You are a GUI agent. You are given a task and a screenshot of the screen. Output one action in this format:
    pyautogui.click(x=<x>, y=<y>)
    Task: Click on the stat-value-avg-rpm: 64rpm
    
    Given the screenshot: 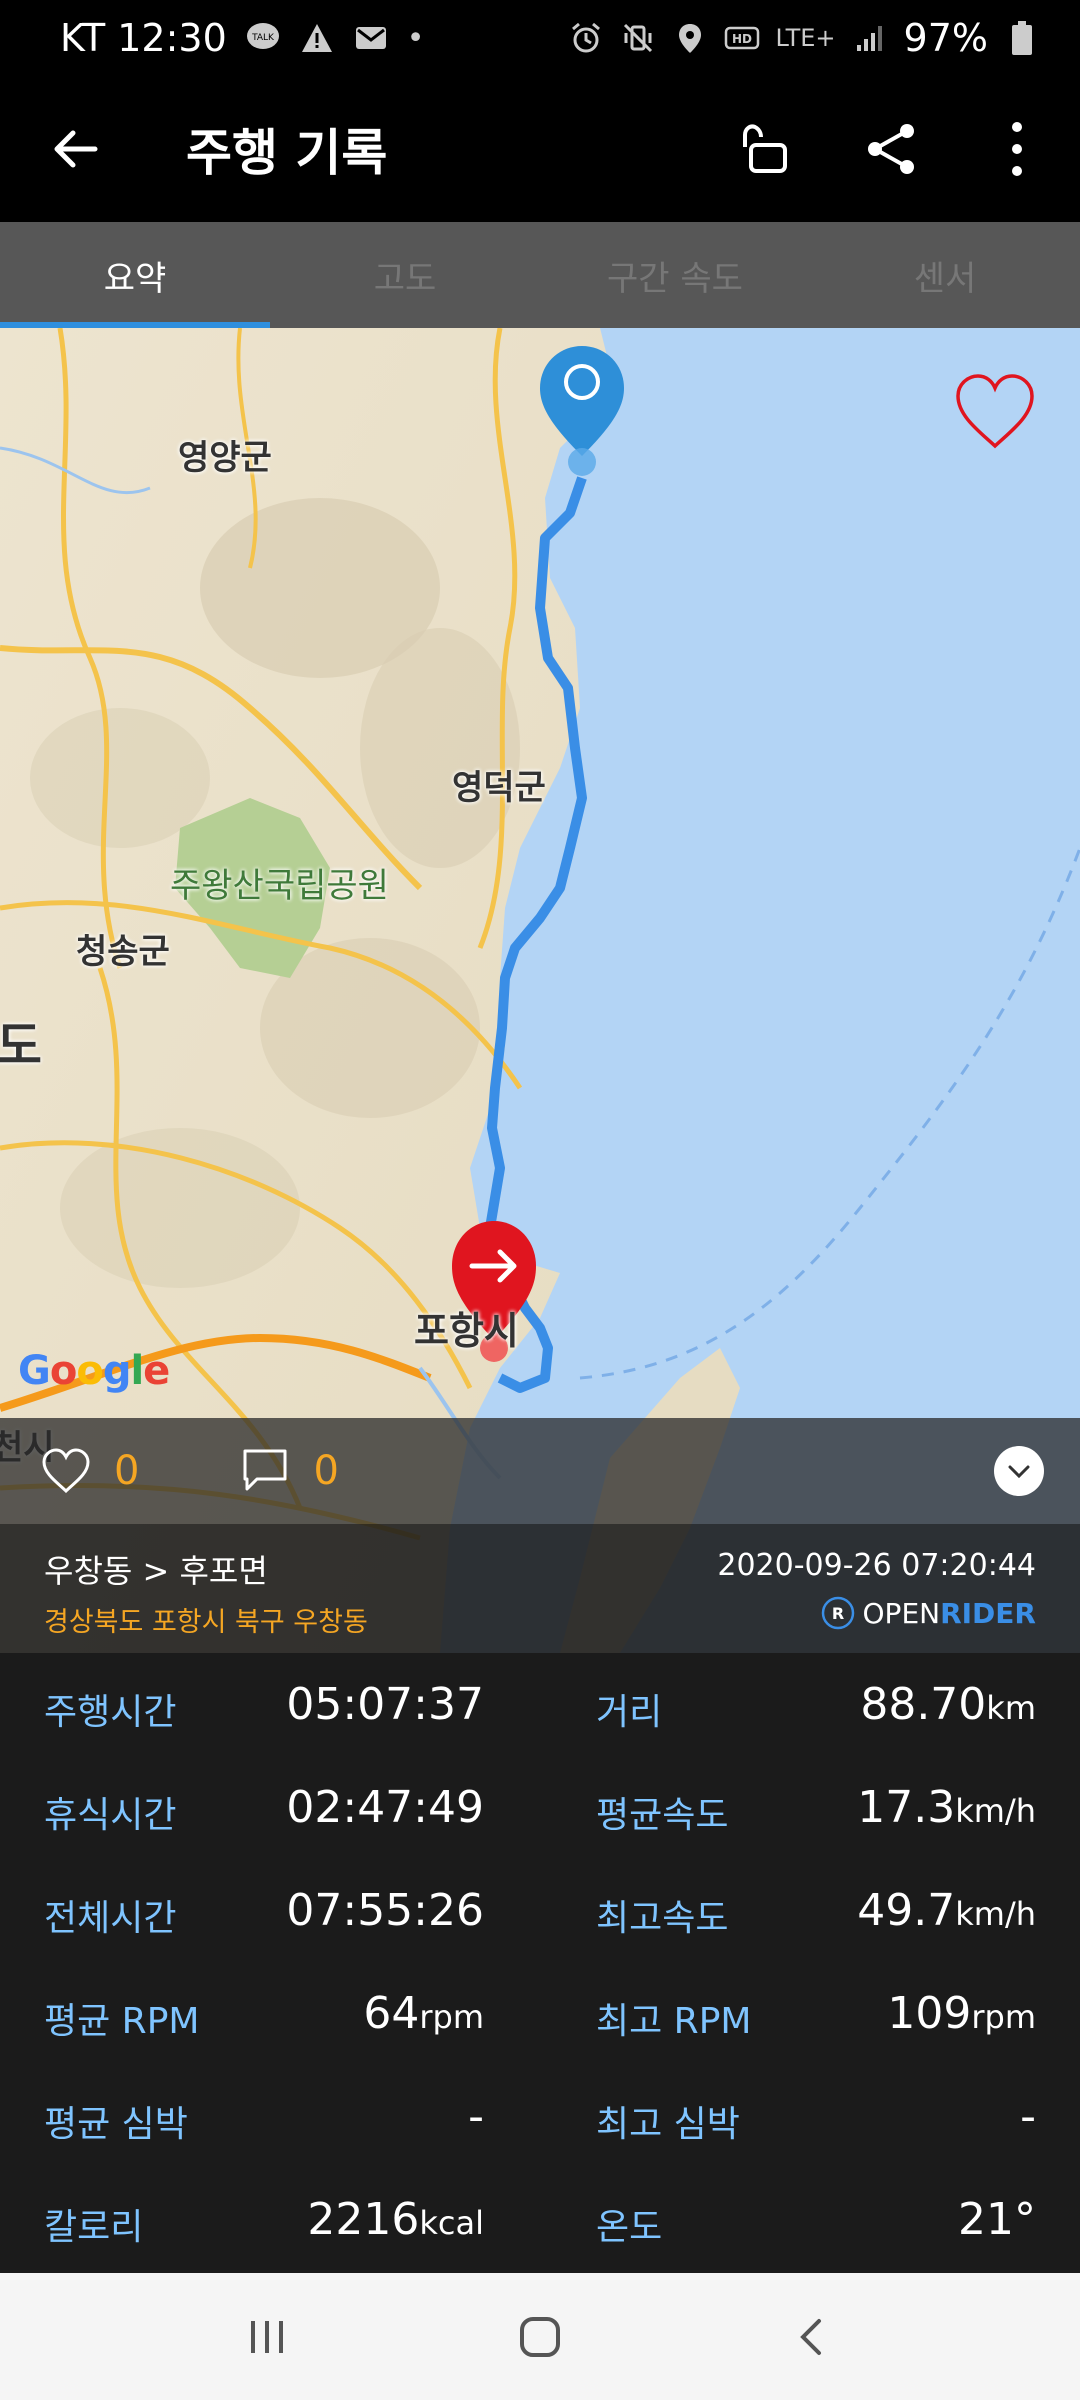 What is the action you would take?
    pyautogui.click(x=423, y=2013)
    